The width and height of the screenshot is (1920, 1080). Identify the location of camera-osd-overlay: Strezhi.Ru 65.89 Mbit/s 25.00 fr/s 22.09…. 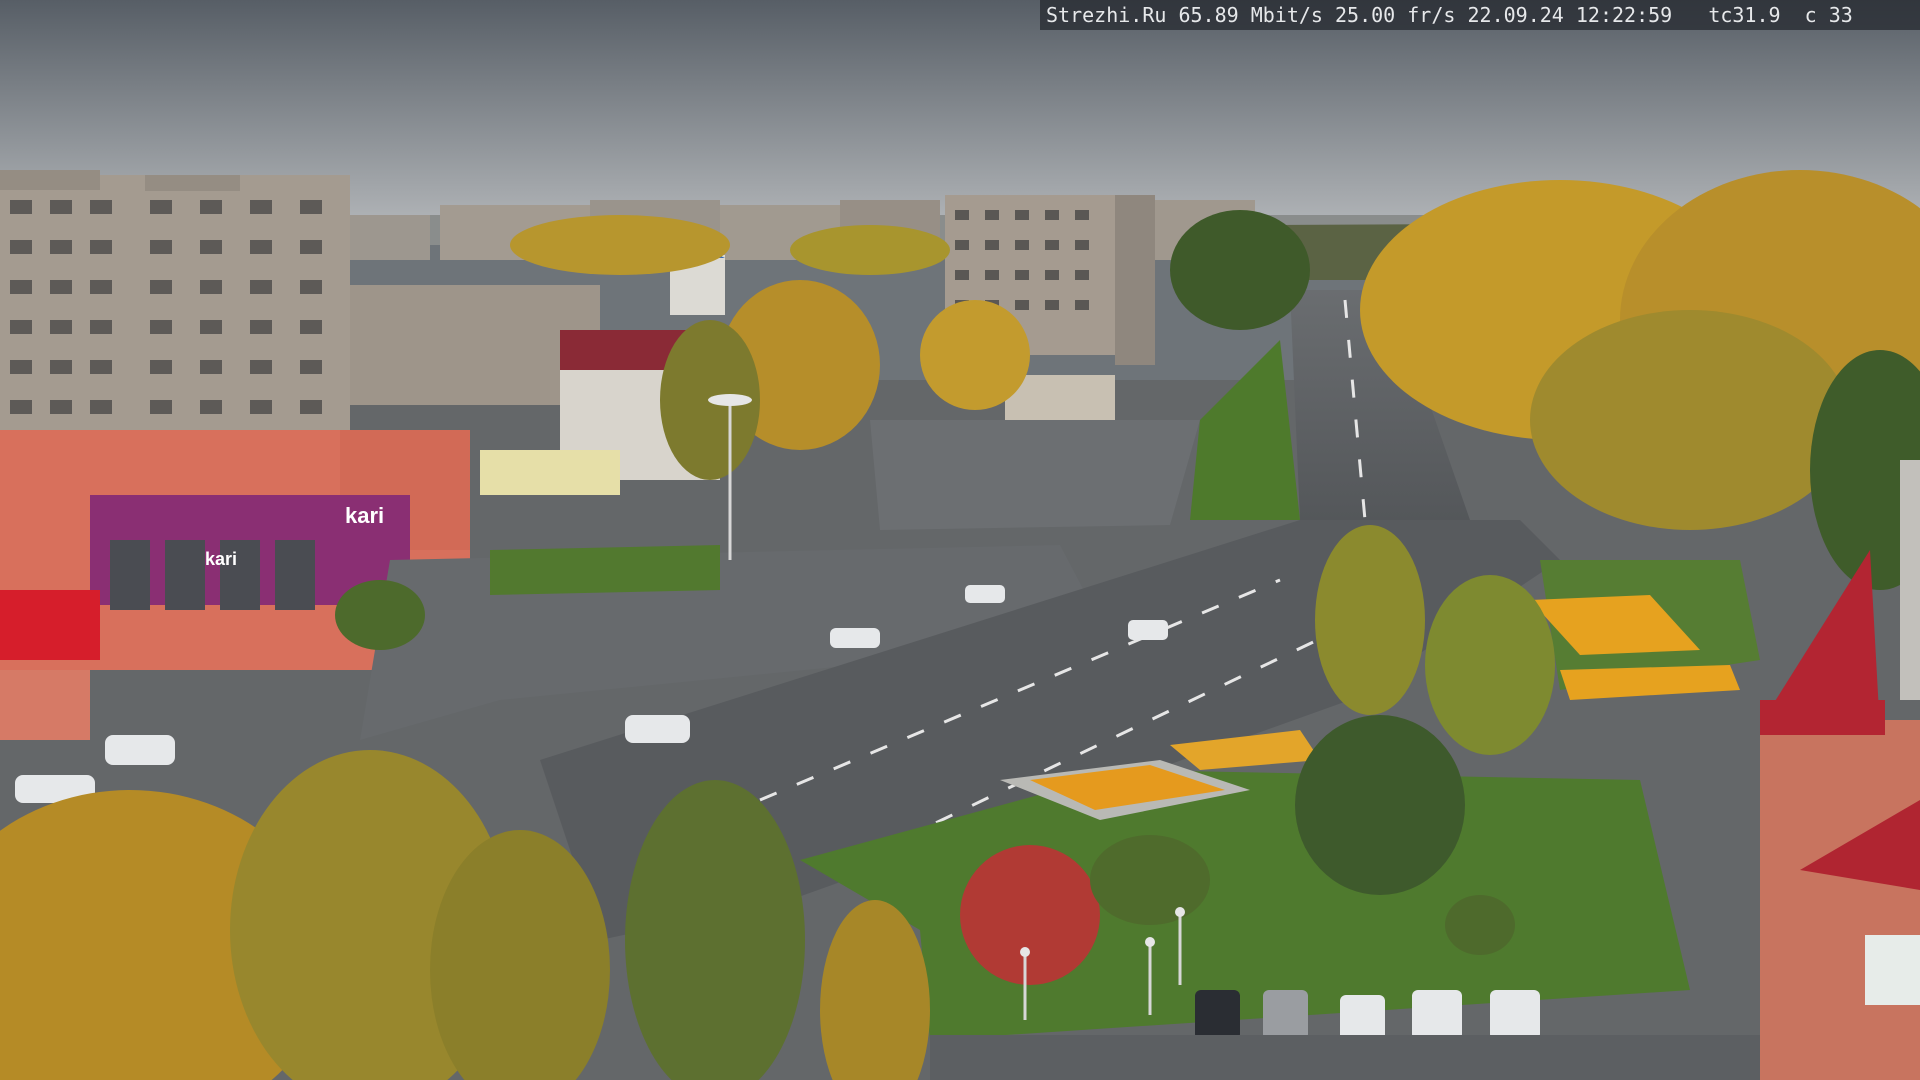
(1480, 15).